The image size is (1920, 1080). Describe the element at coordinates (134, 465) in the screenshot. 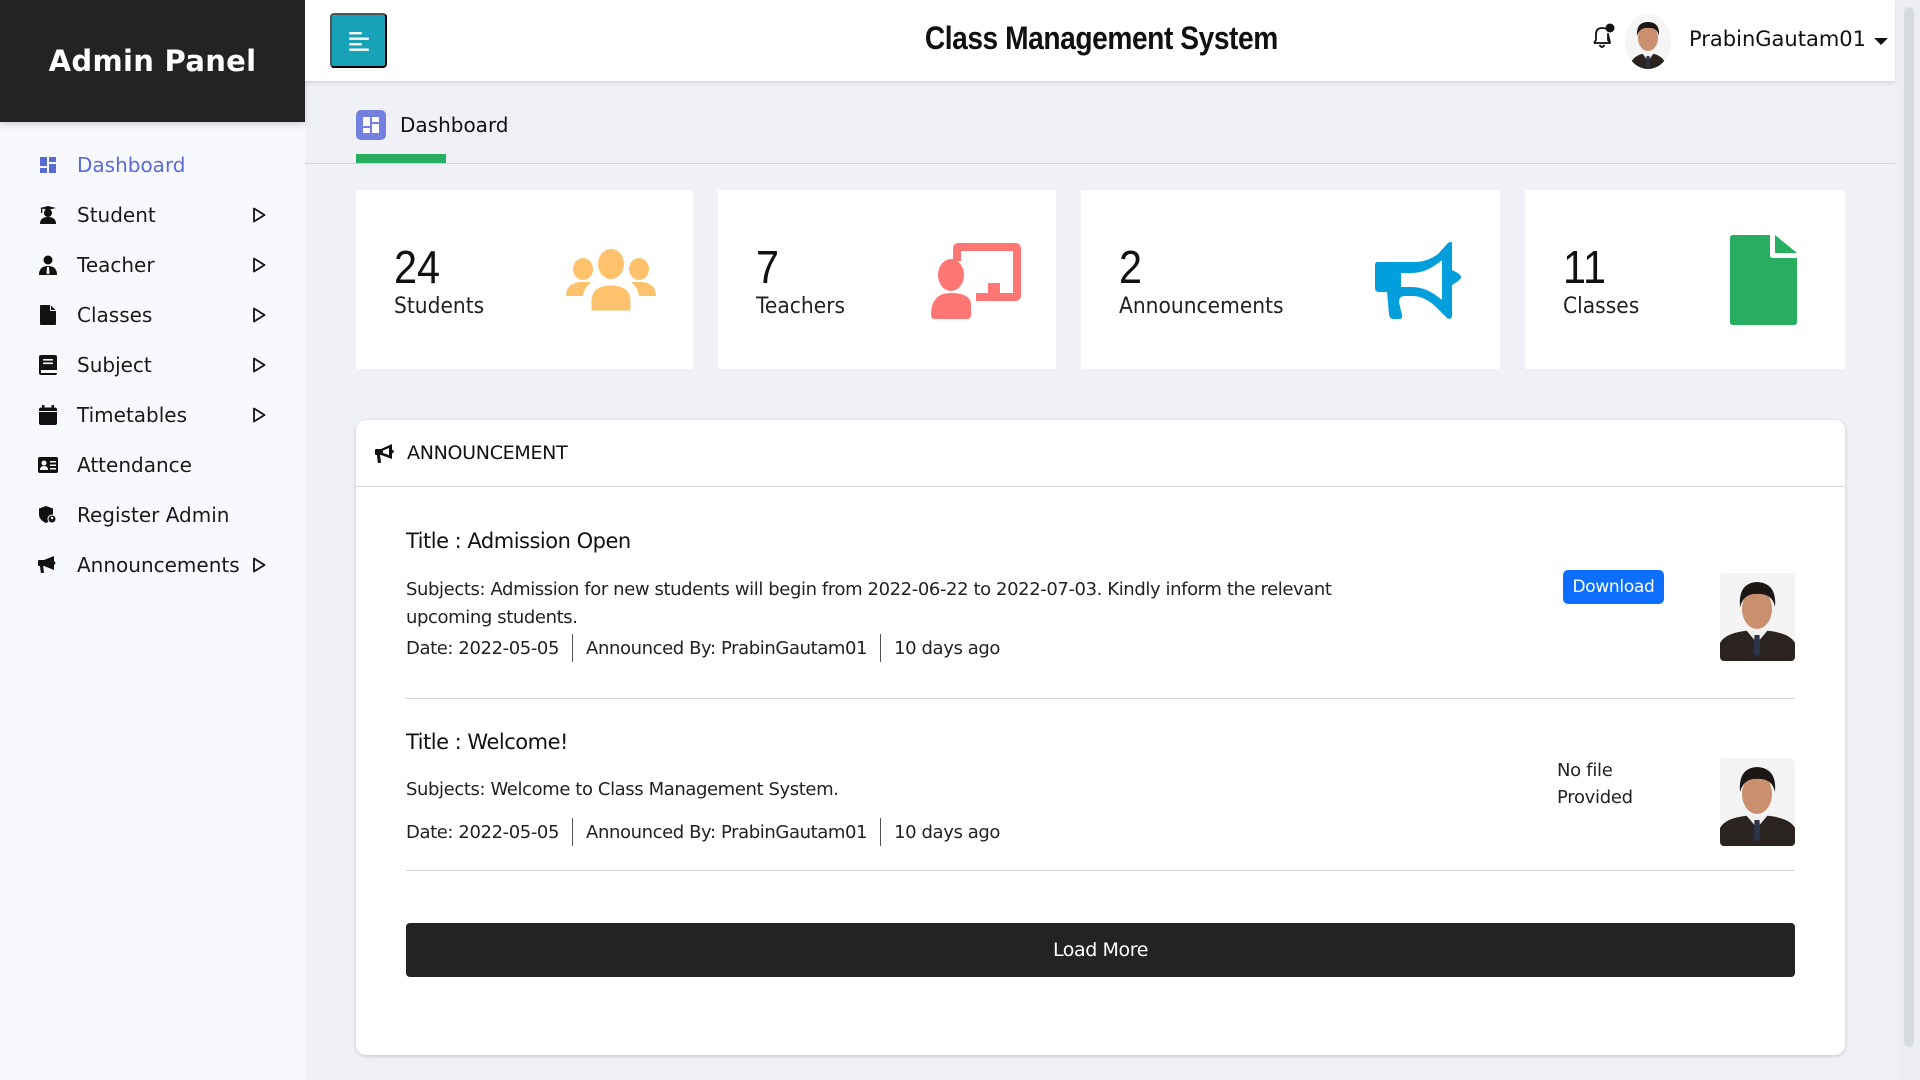

I see `sidebar-item-label: Attendance` at that location.